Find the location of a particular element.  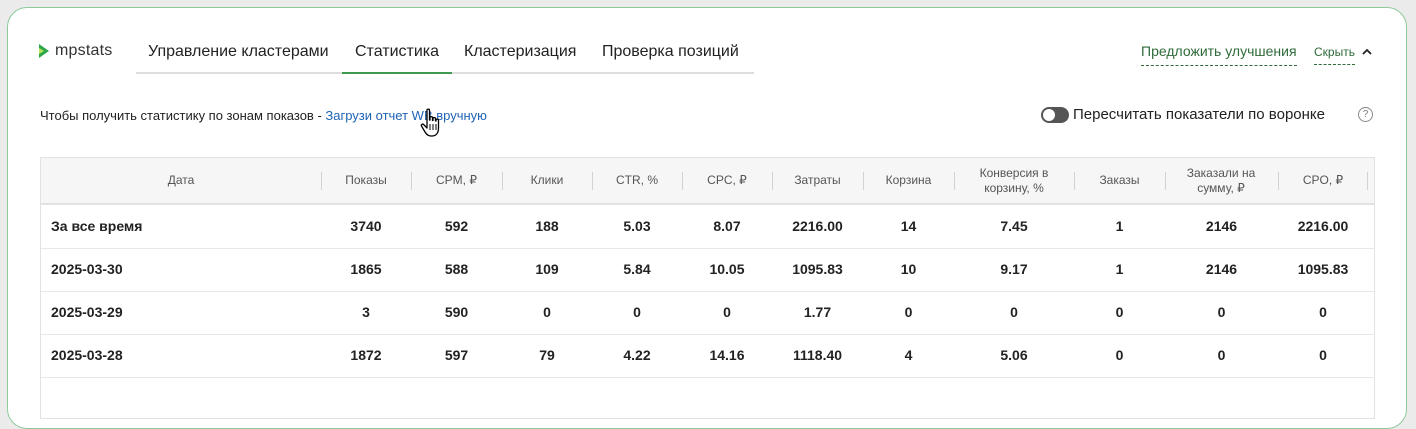

tab-statistics: Статистика is located at coordinates (397, 52).